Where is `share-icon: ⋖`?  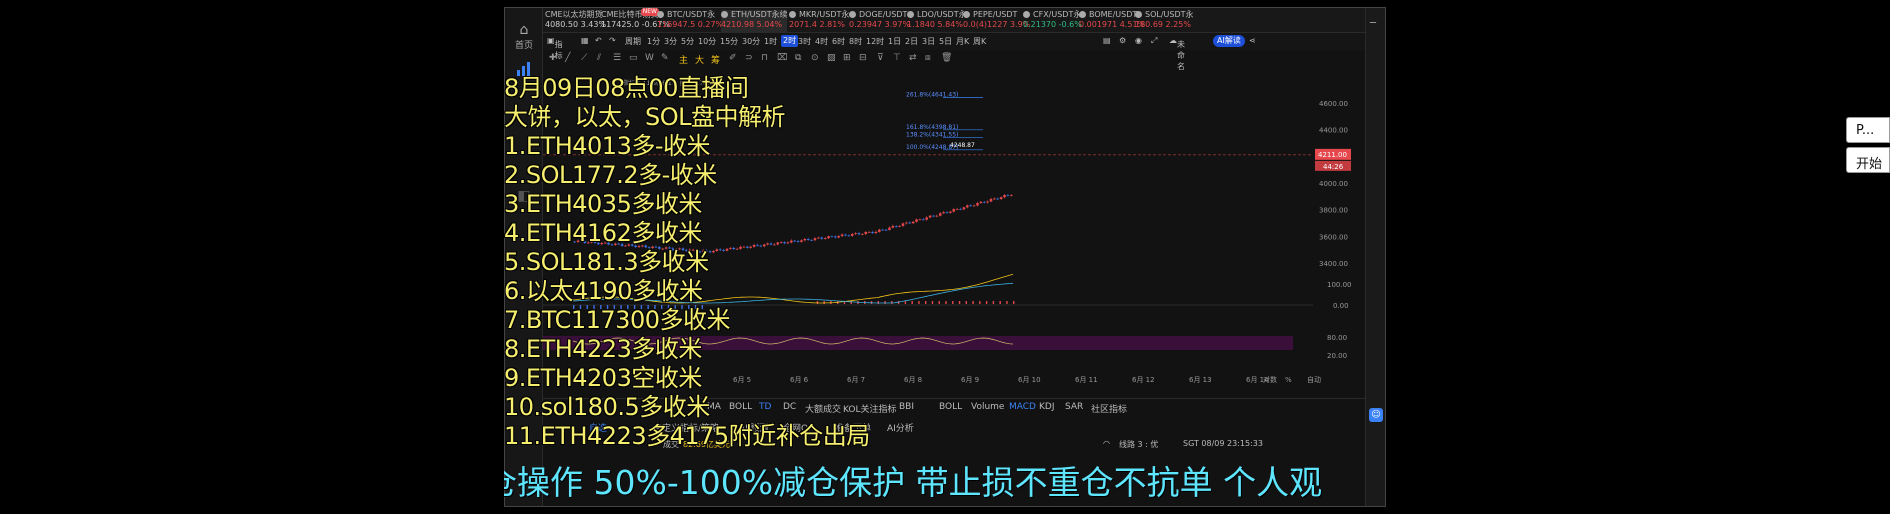
share-icon: ⋖ is located at coordinates (1252, 40).